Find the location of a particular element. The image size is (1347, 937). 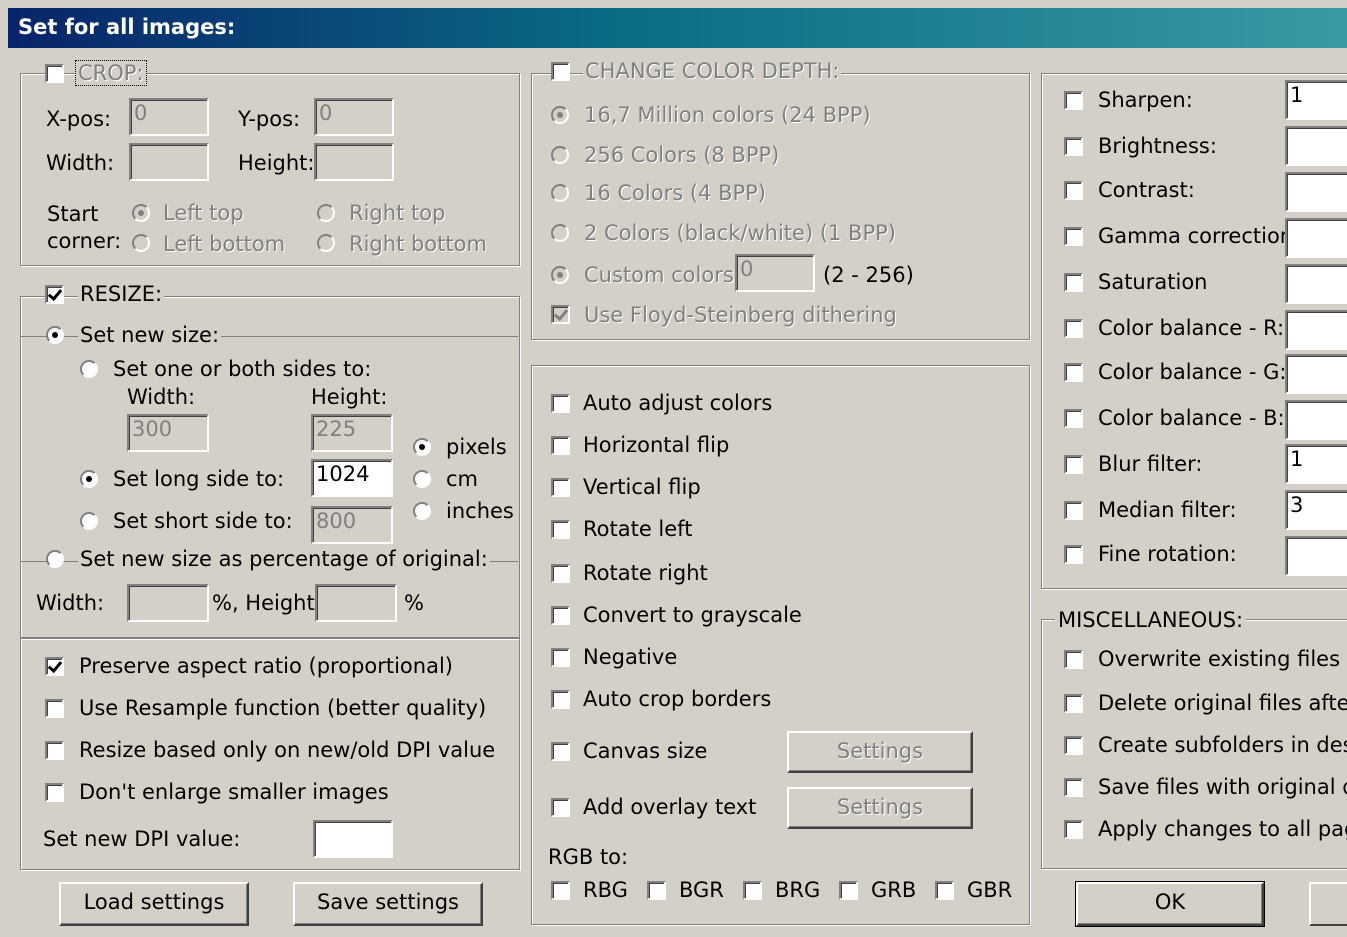

overwrite-label: Overwrite existing files is located at coordinates (1219, 659).